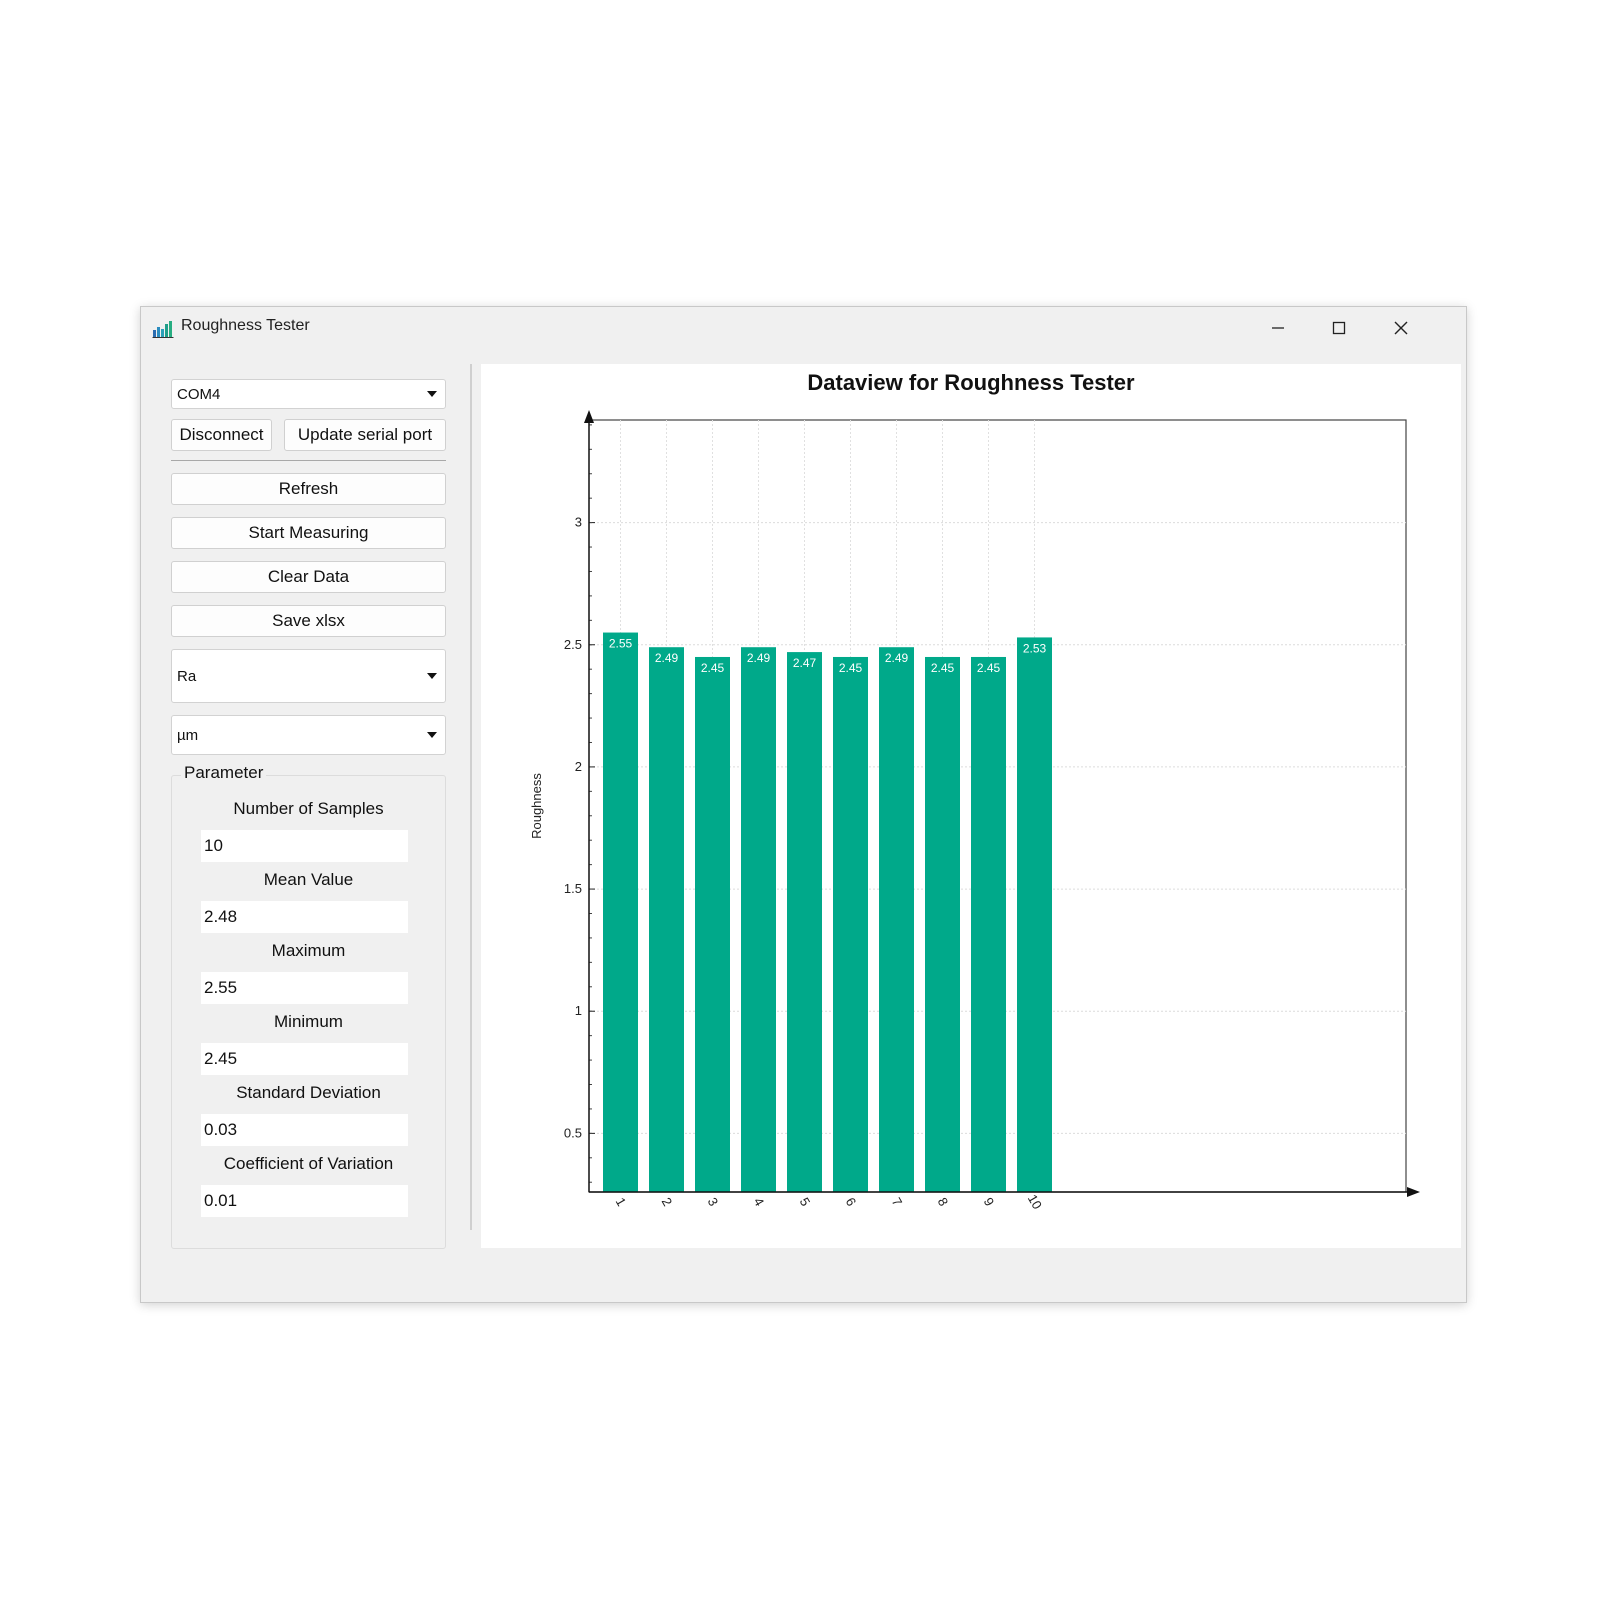  I want to click on x-tick-label: 1, so click(621, 1202).